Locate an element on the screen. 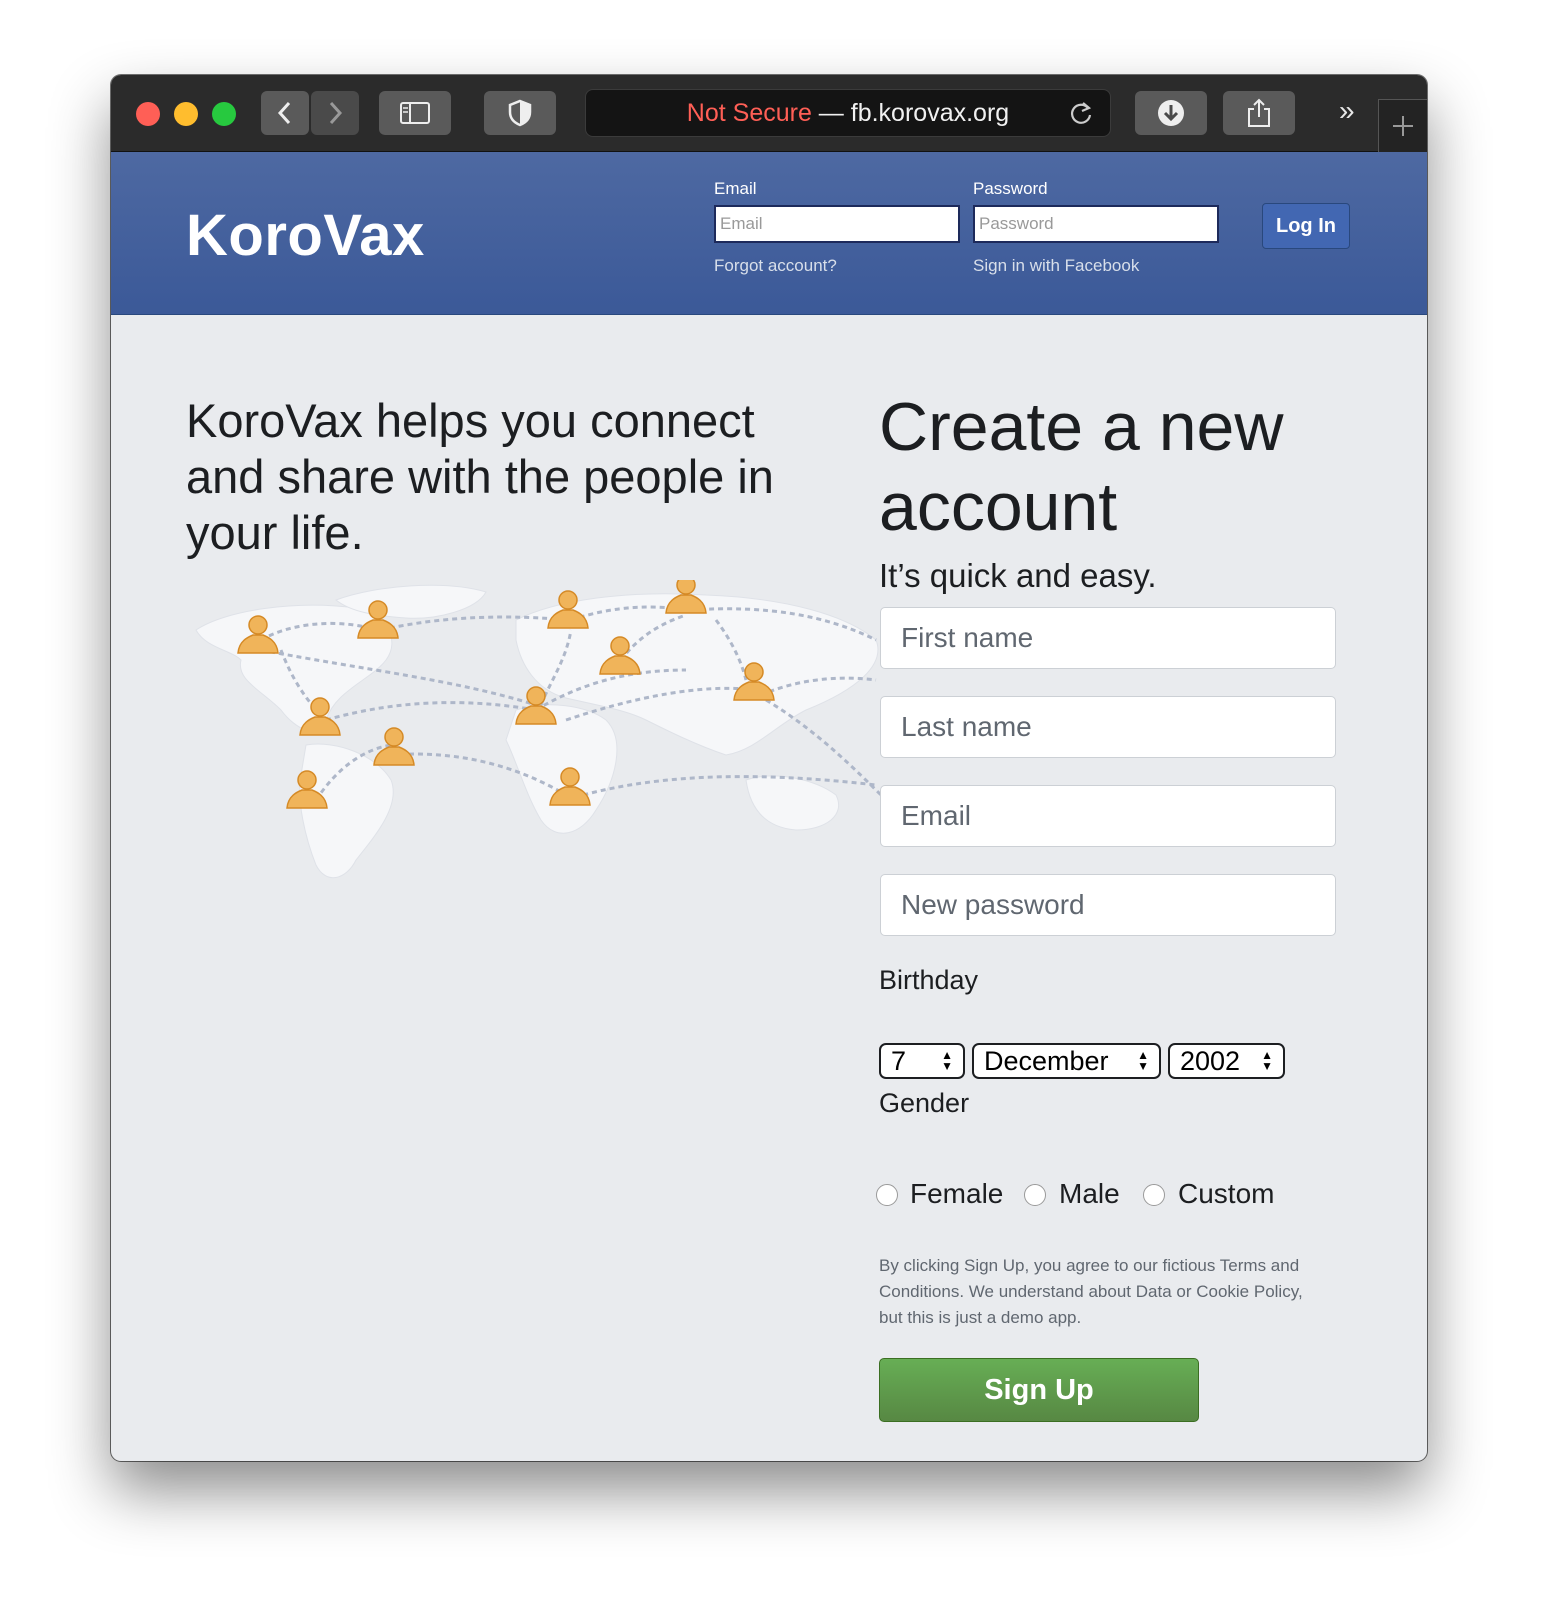 Image resolution: width=1548 pixels, height=1618 pixels. zoom-window-button is located at coordinates (224, 114).